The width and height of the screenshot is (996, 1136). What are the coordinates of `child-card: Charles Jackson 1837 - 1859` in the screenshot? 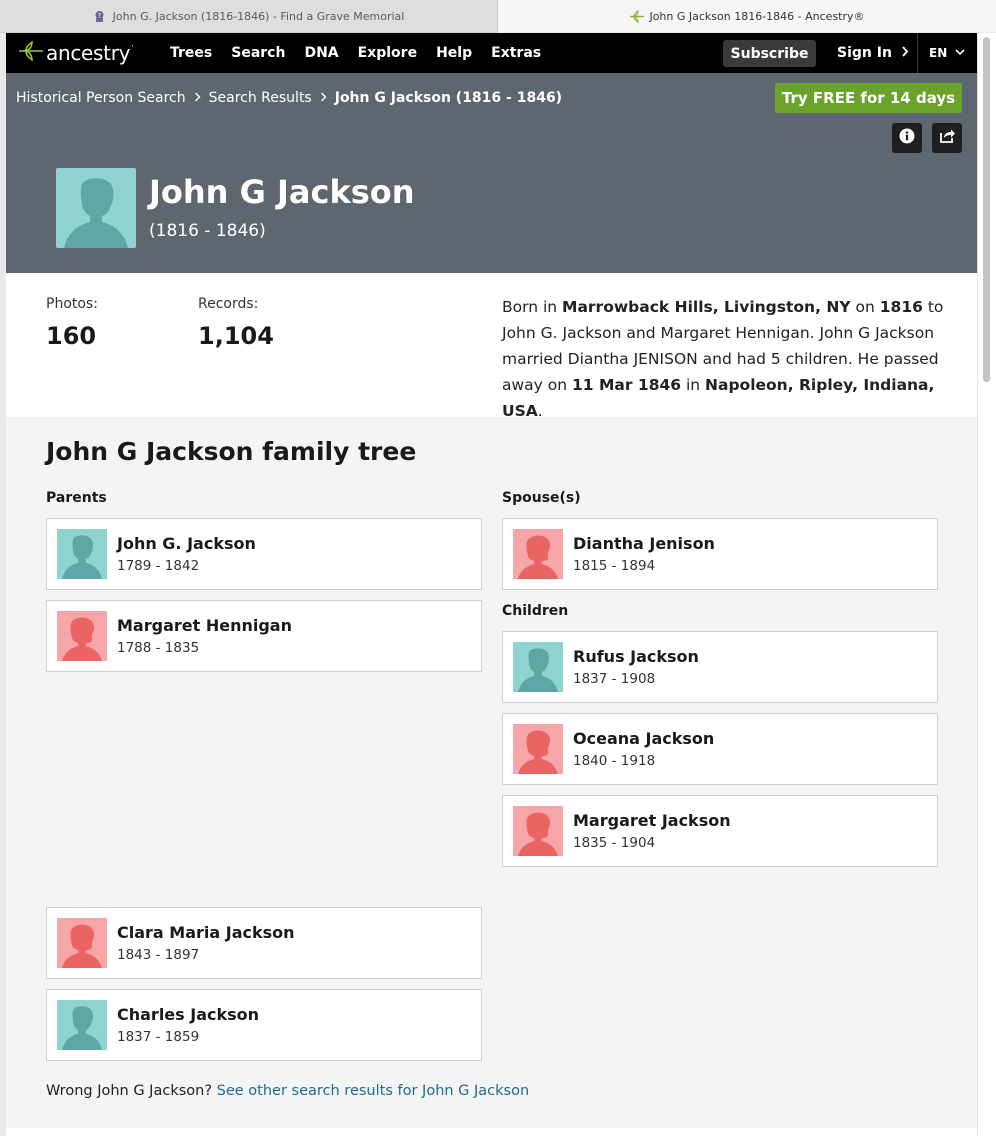 It's located at (264, 1025).